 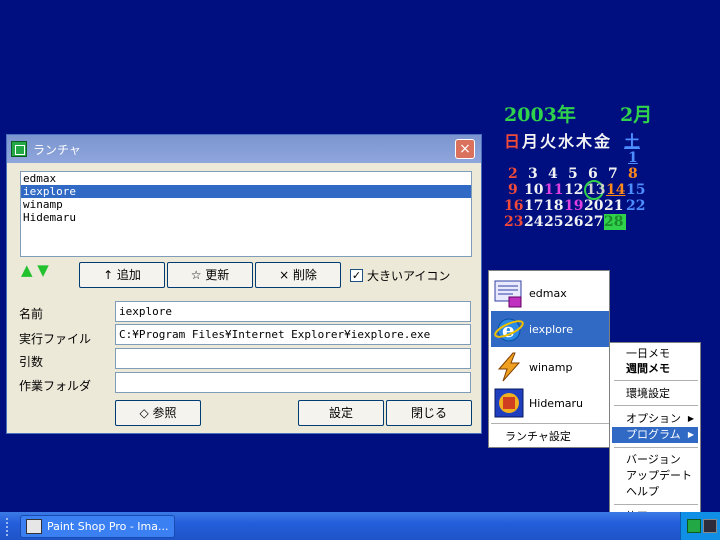 I want to click on large-icon-option: ✓ 大きいアイコン, so click(x=400, y=275).